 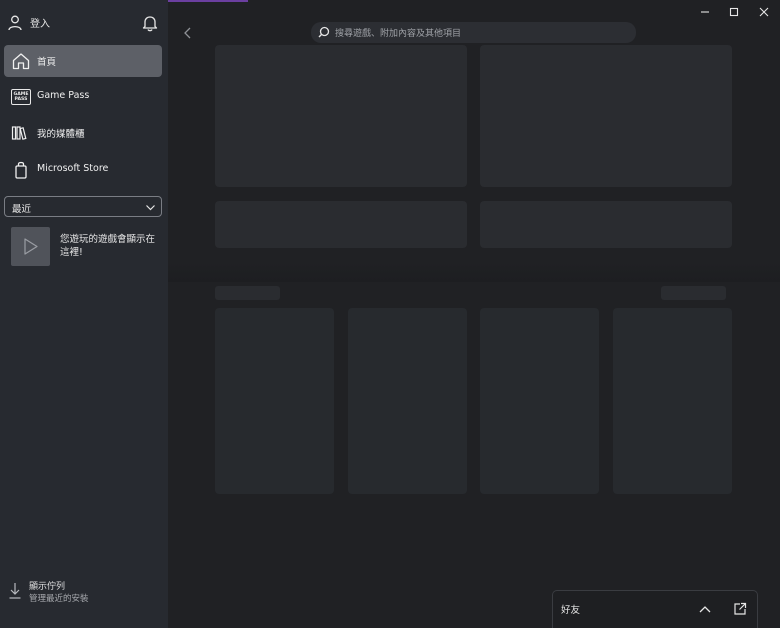 I want to click on sidebar-item-library: 我的媒體櫃, so click(x=83, y=133).